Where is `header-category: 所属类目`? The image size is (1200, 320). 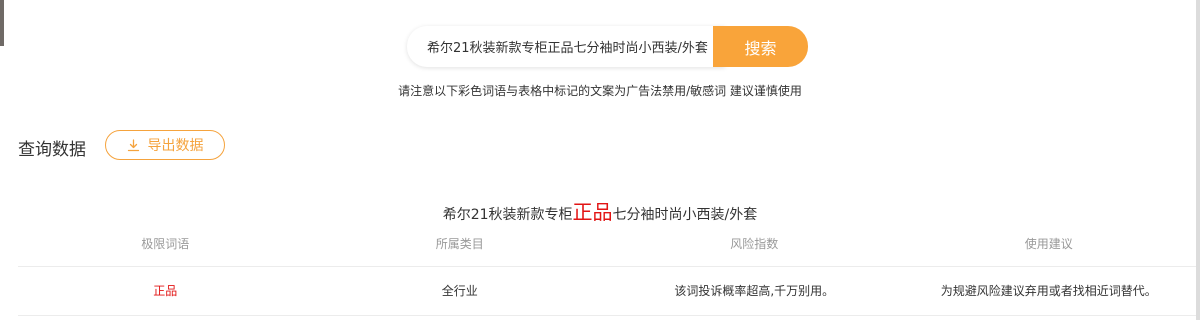 header-category: 所属类目 is located at coordinates (459, 244).